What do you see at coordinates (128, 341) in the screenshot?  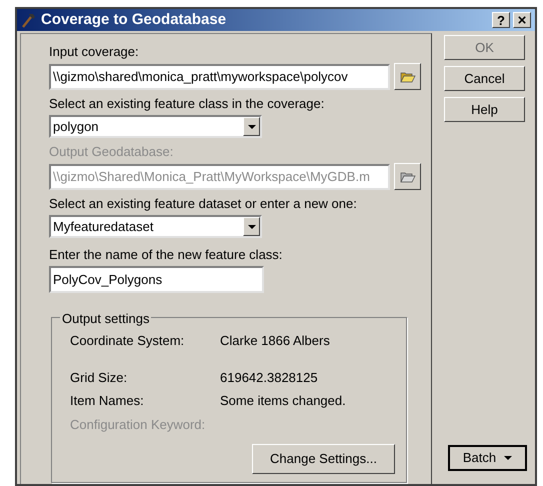 I see `setting-label: Coordinate System:` at bounding box center [128, 341].